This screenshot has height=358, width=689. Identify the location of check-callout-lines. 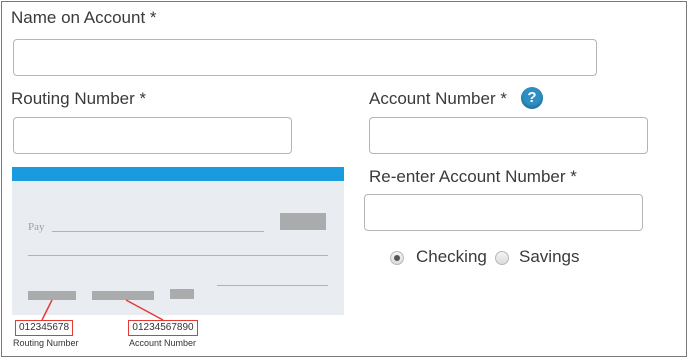
(102, 310).